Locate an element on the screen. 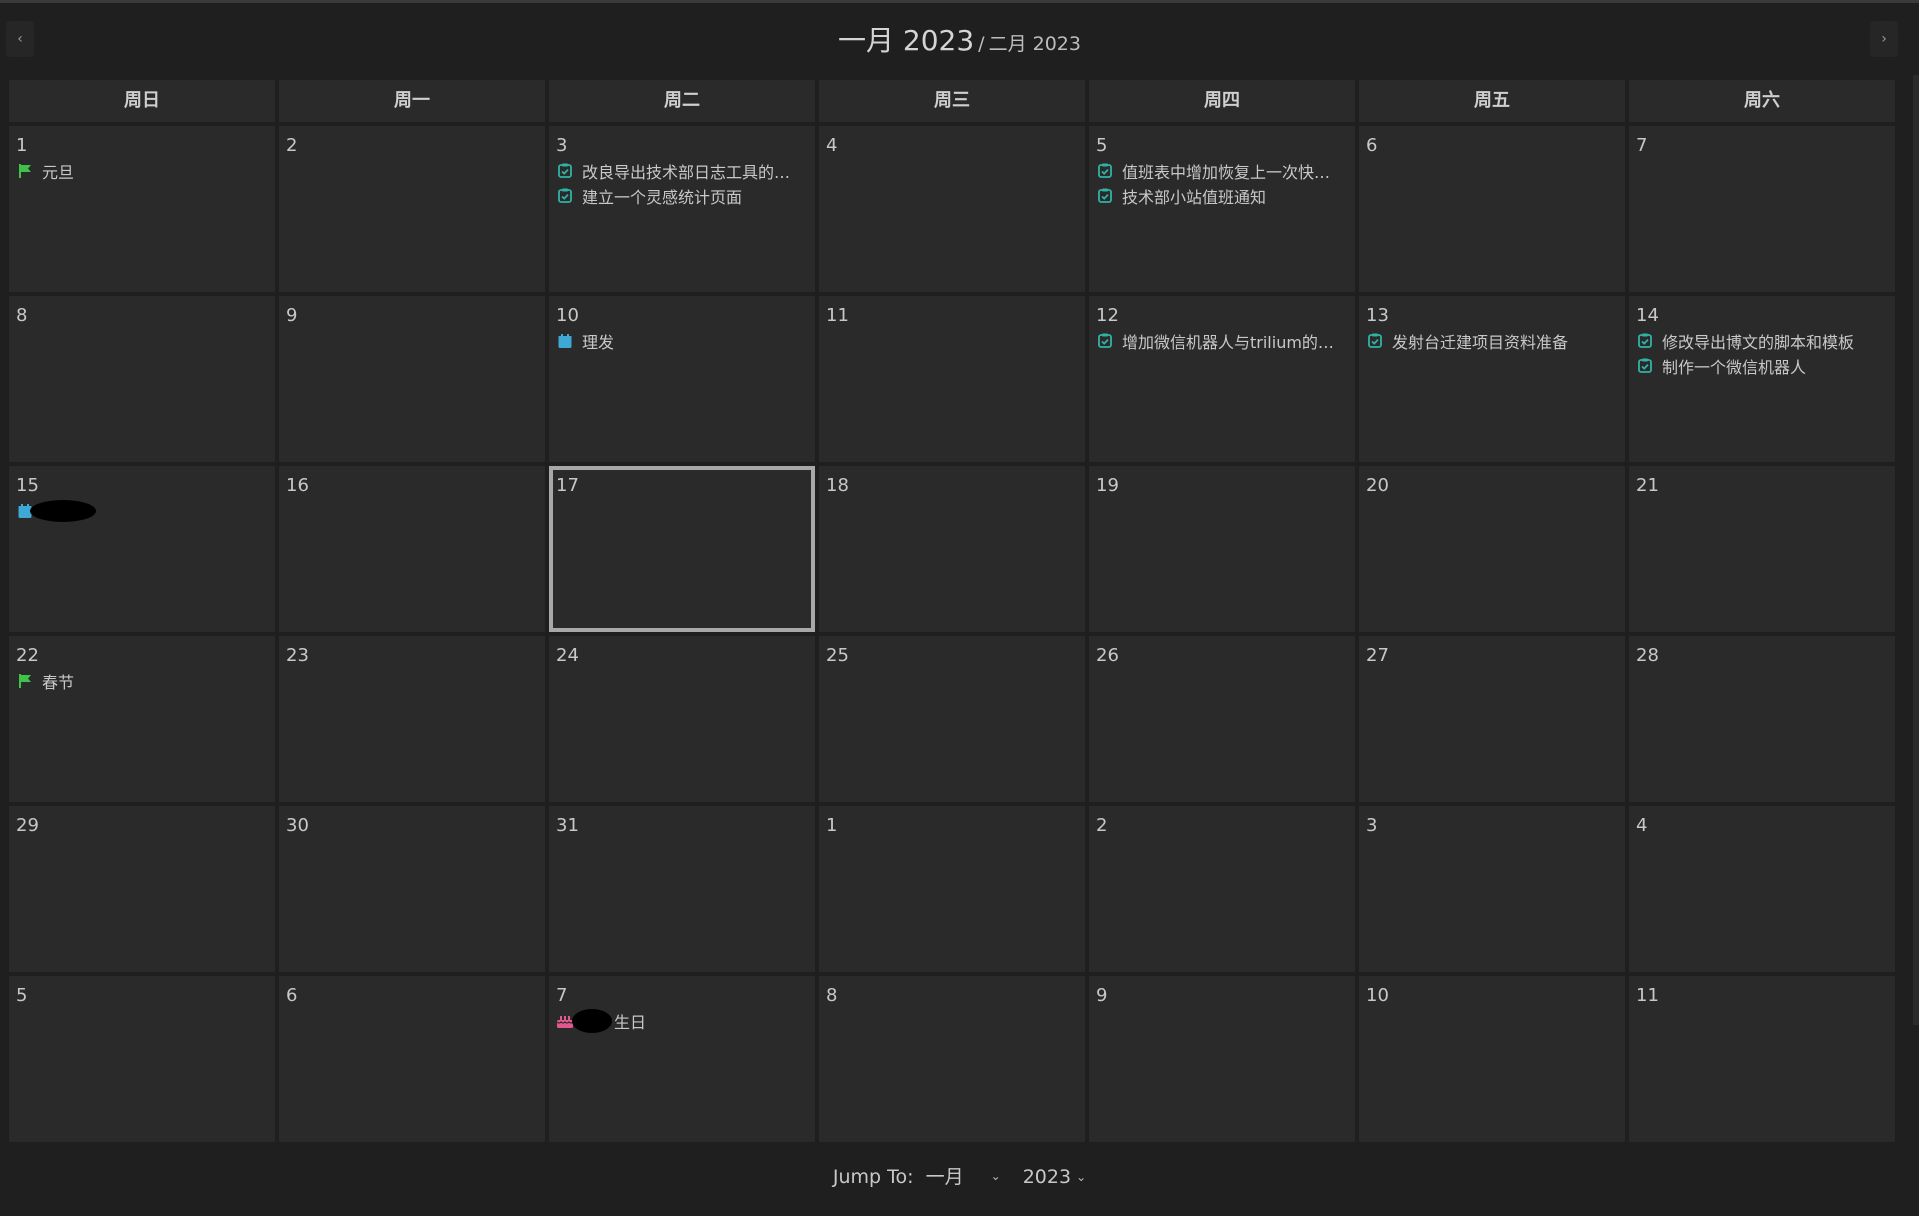  day-number: 21 is located at coordinates (1647, 485).